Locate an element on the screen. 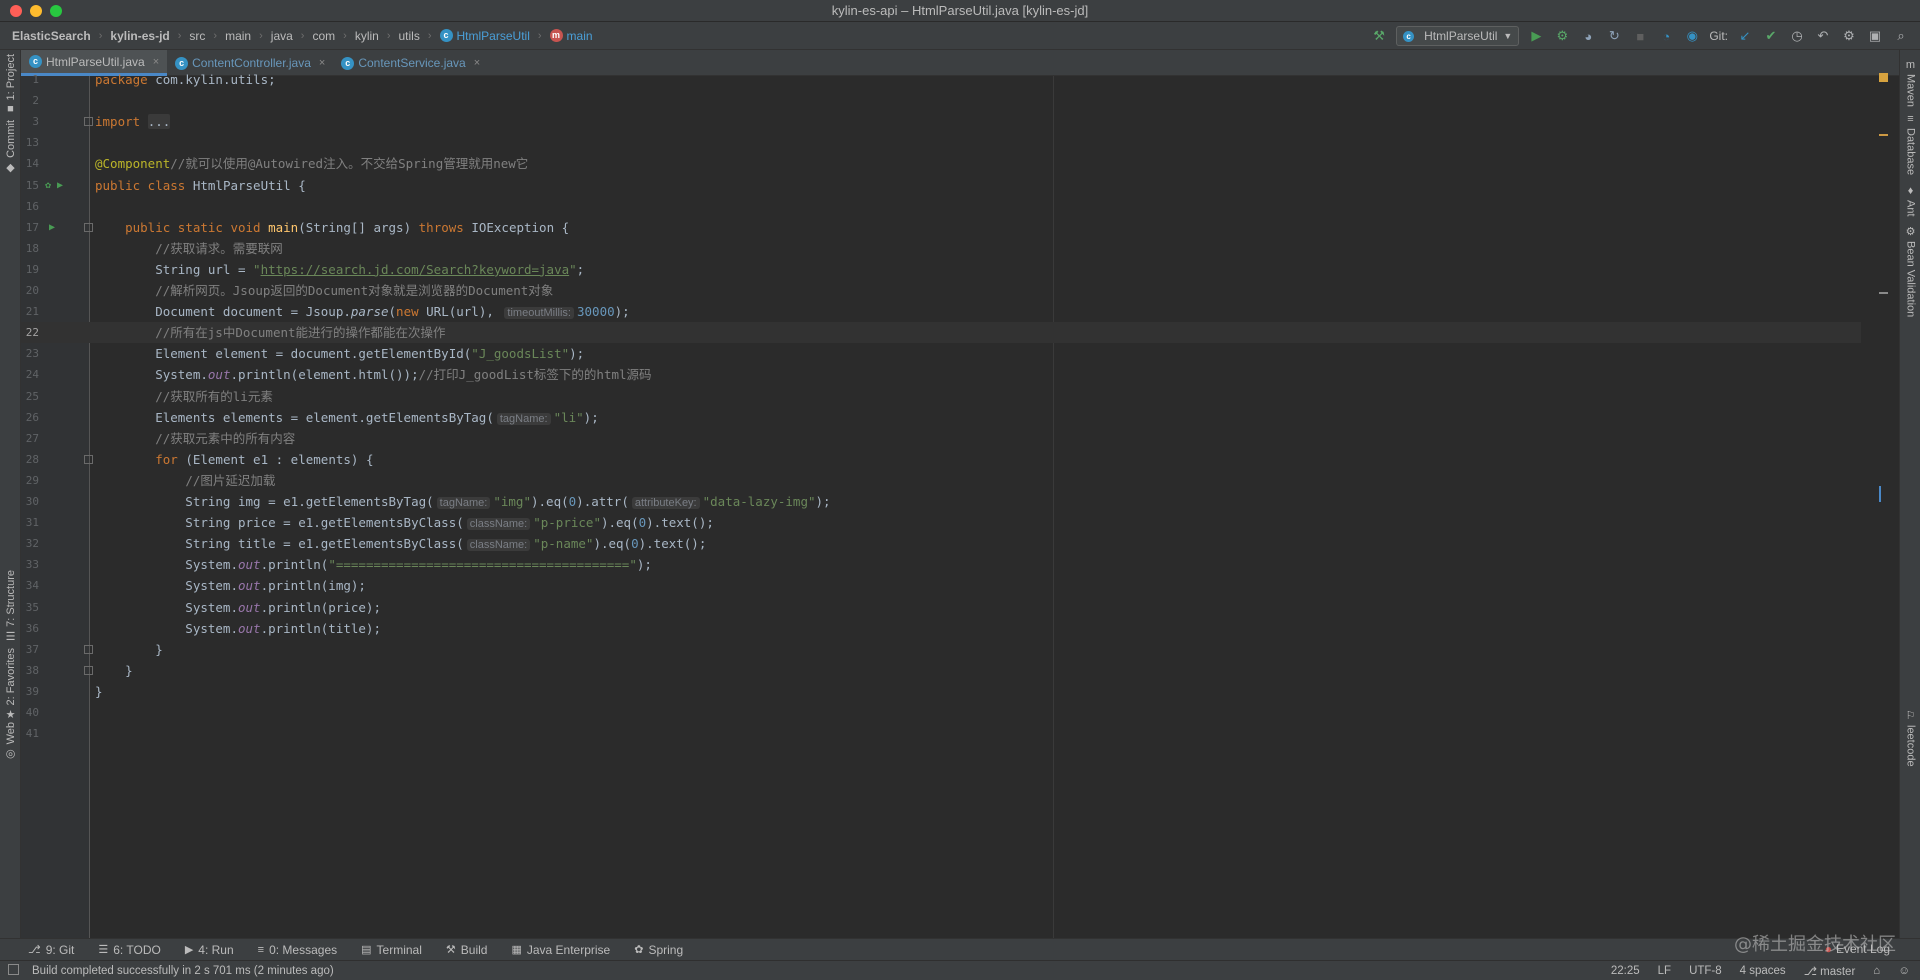 This screenshot has width=1920, height=980. breadcrumb-item: src is located at coordinates (197, 36).